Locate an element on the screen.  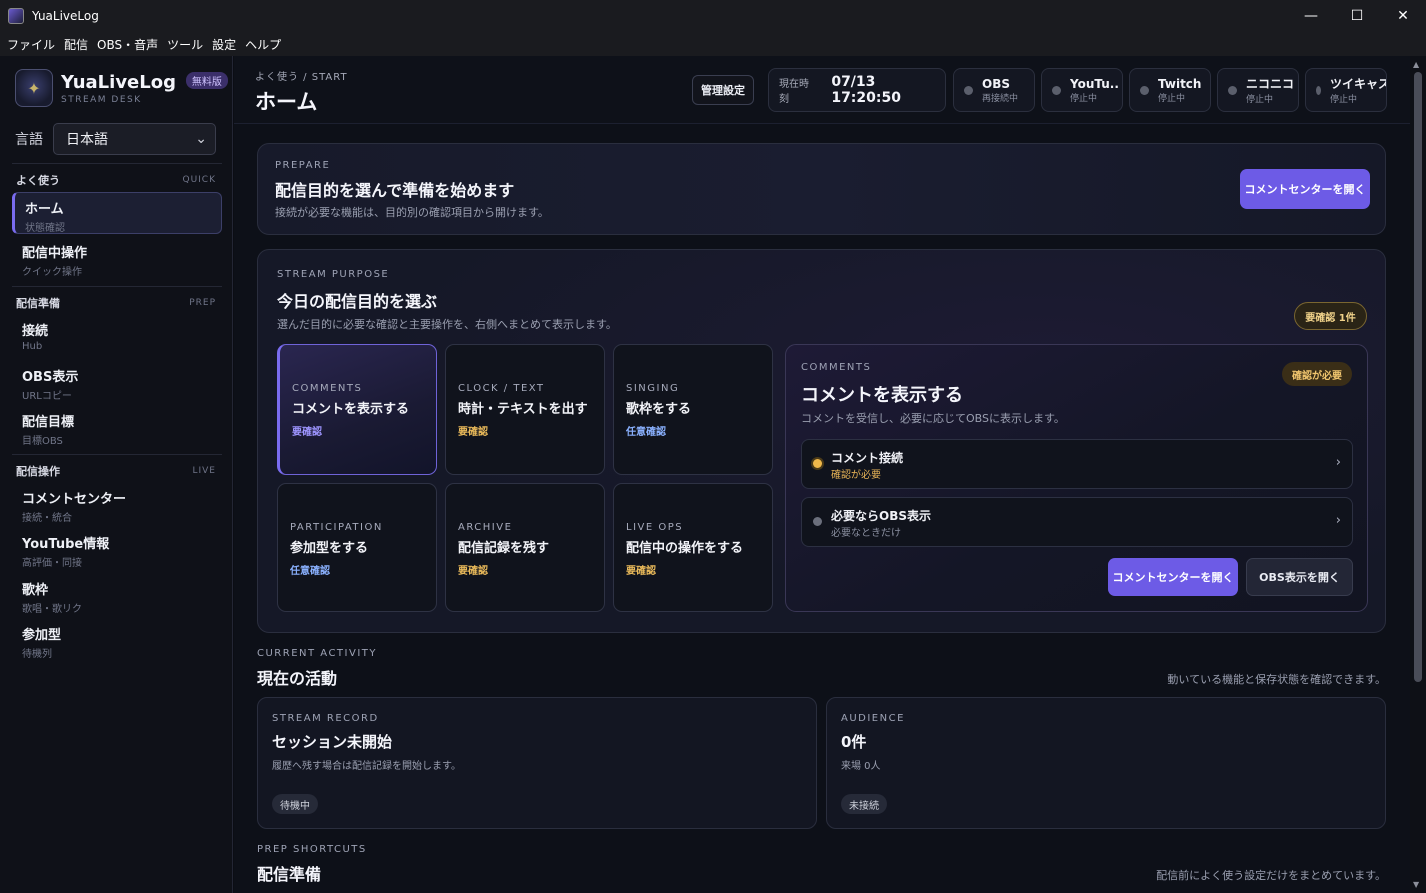
shortcuts-note: 配信前によく使う設定だけをまとめています。 is located at coordinates (1271, 875).